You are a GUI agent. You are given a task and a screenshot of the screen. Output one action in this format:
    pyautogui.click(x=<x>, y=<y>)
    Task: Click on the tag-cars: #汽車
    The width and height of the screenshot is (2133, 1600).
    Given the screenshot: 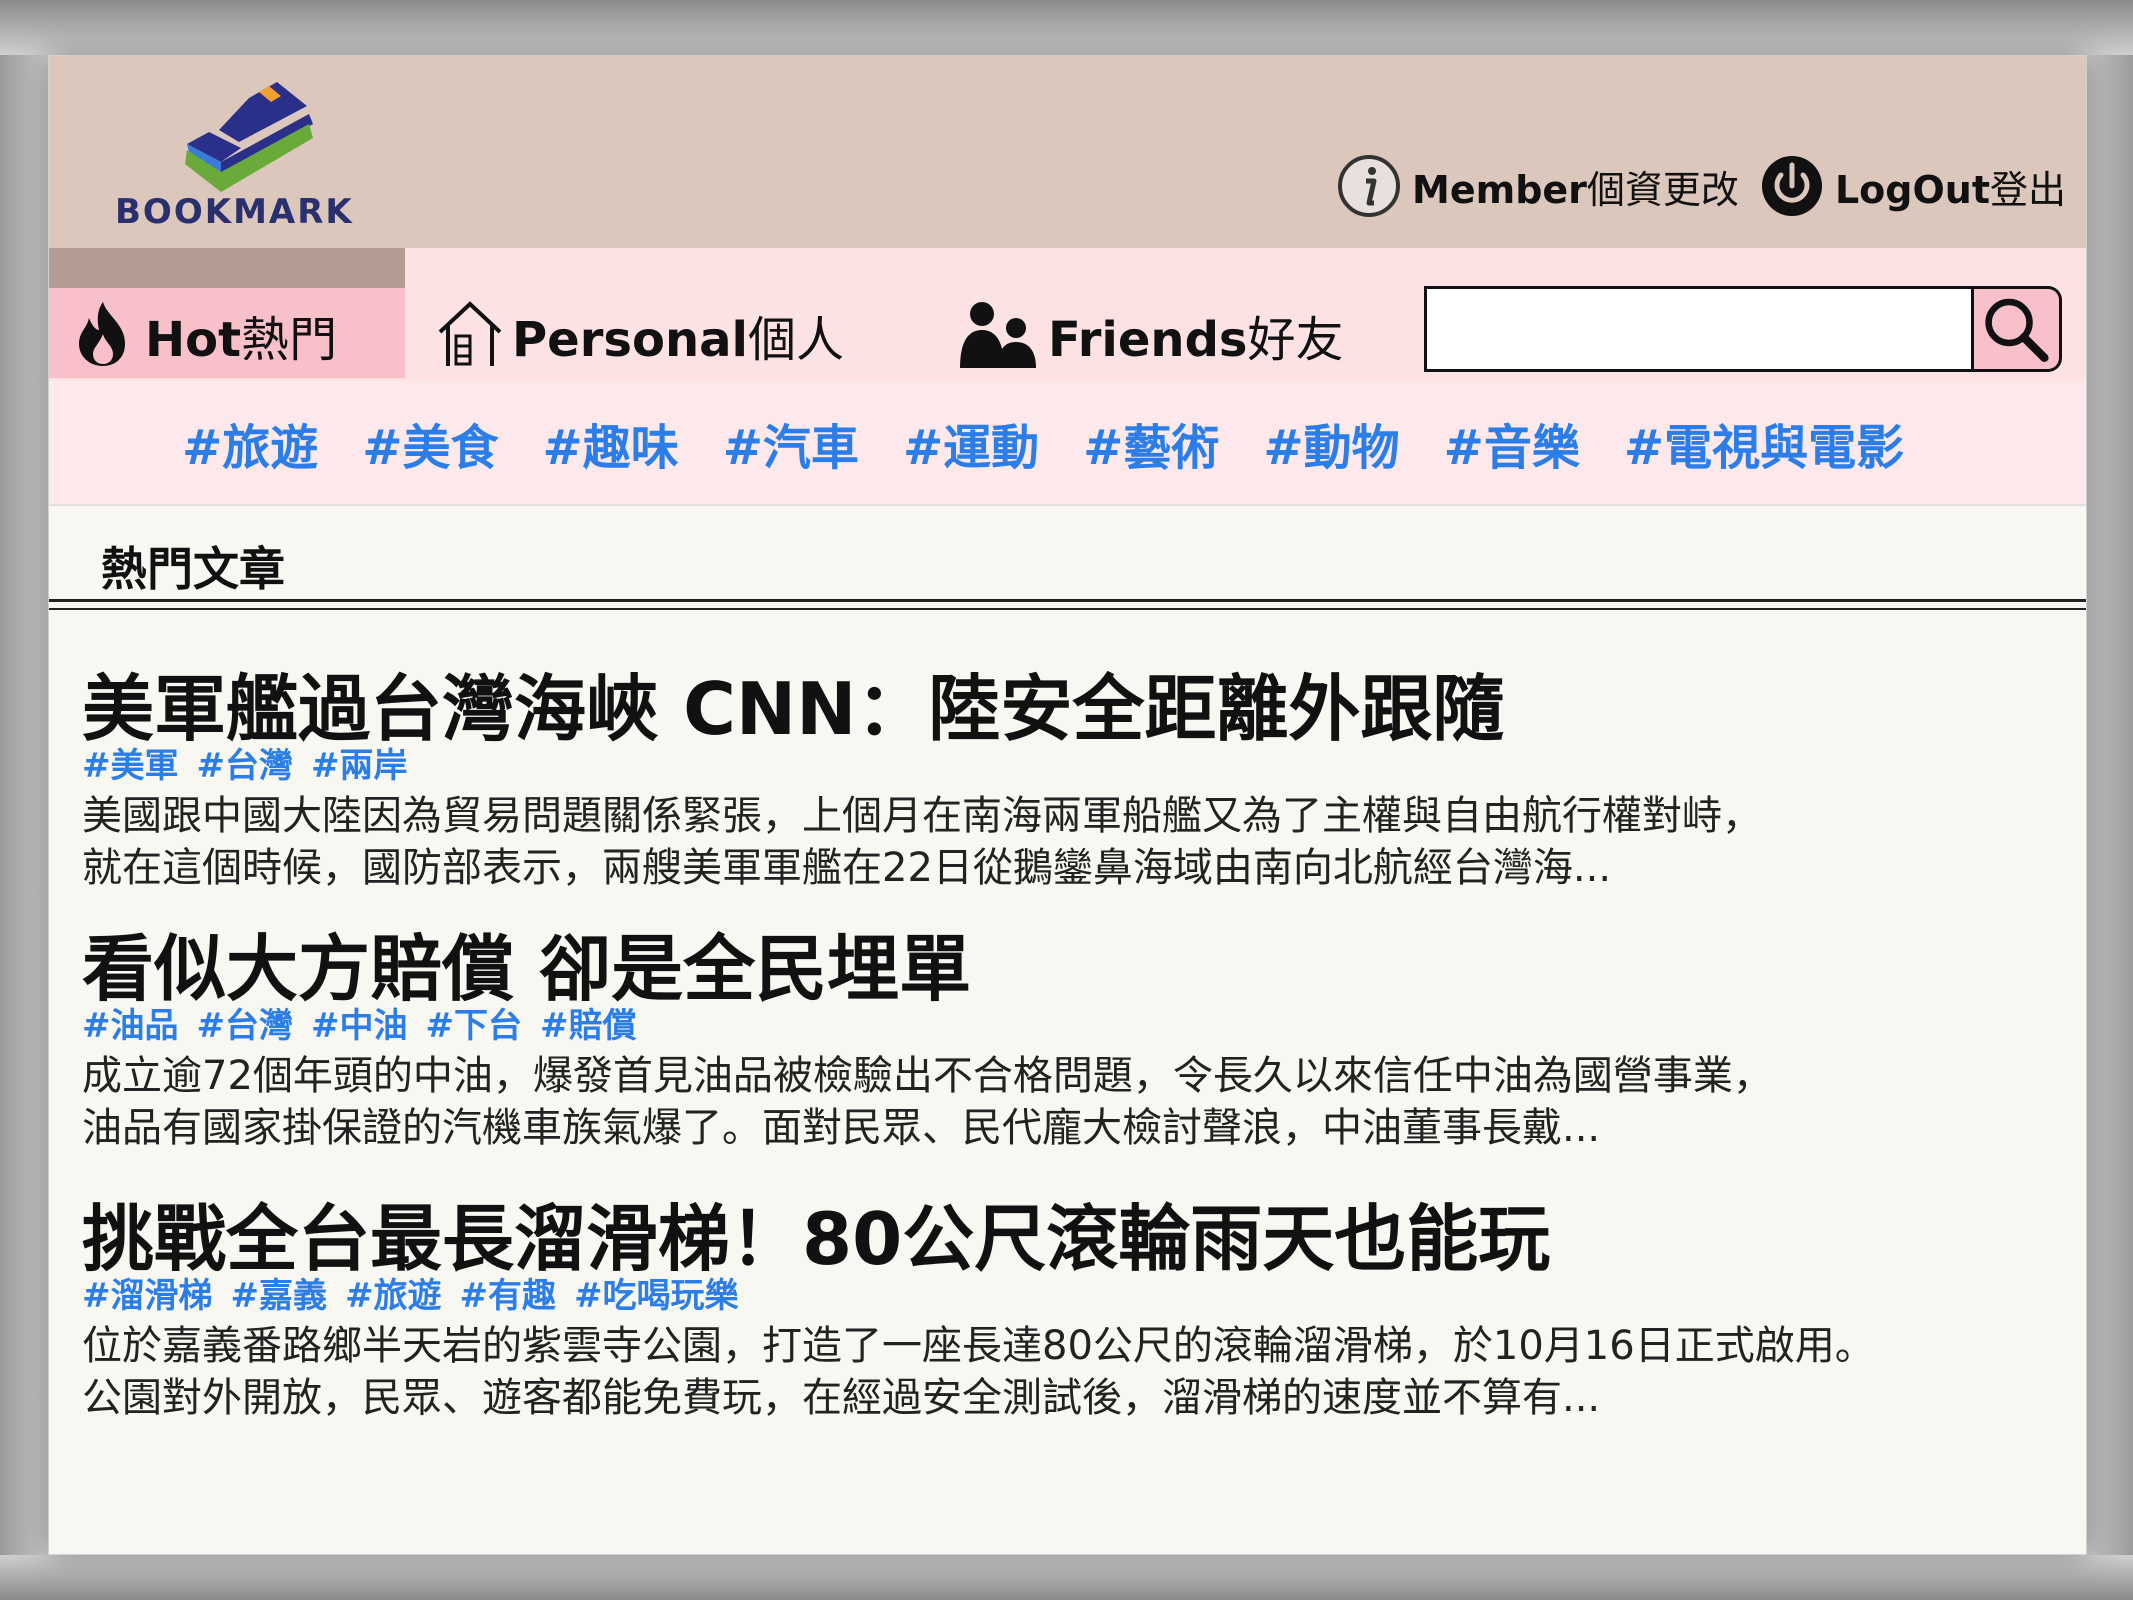 What is the action you would take?
    pyautogui.click(x=791, y=443)
    